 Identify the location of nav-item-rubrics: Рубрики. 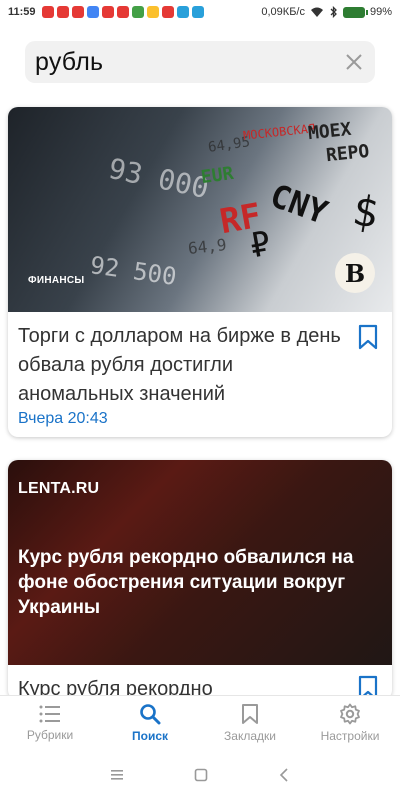
(50, 723).